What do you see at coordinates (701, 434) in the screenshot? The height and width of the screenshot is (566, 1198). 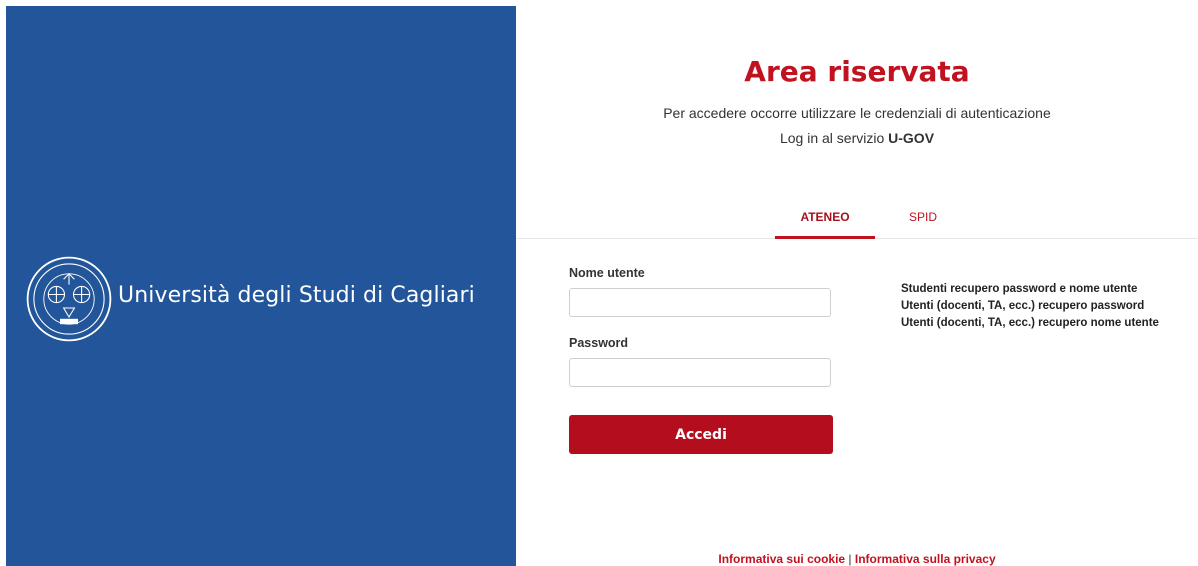 I see `login-button: Accedi` at bounding box center [701, 434].